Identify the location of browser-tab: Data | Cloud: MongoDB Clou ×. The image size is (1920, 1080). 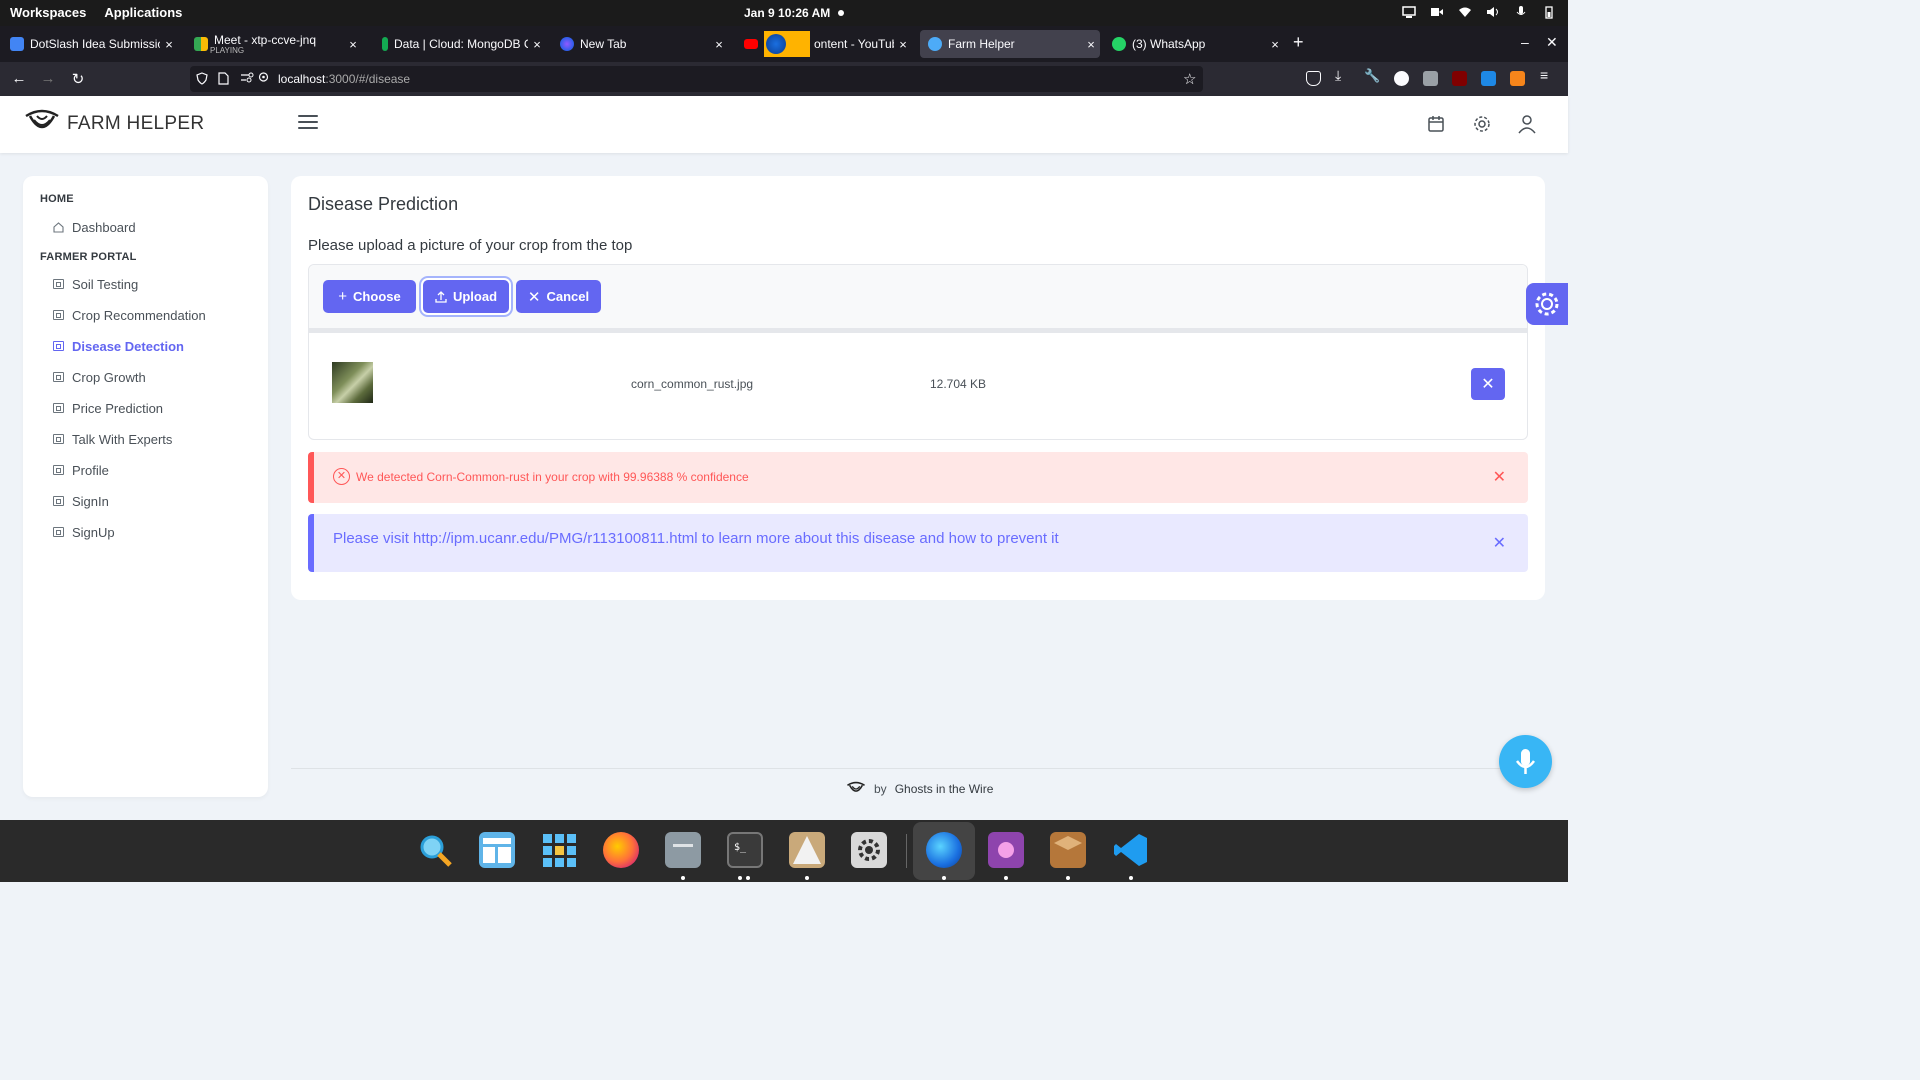
(458, 44).